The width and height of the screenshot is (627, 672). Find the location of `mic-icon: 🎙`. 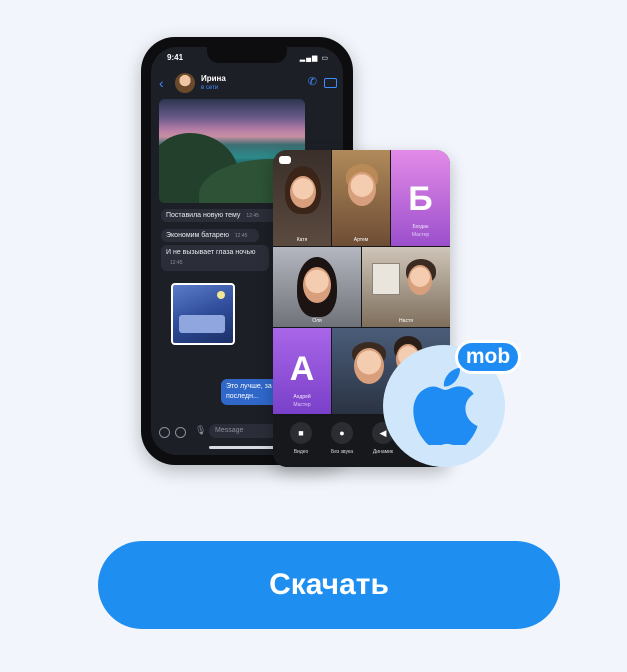

mic-icon: 🎙 is located at coordinates (200, 430).